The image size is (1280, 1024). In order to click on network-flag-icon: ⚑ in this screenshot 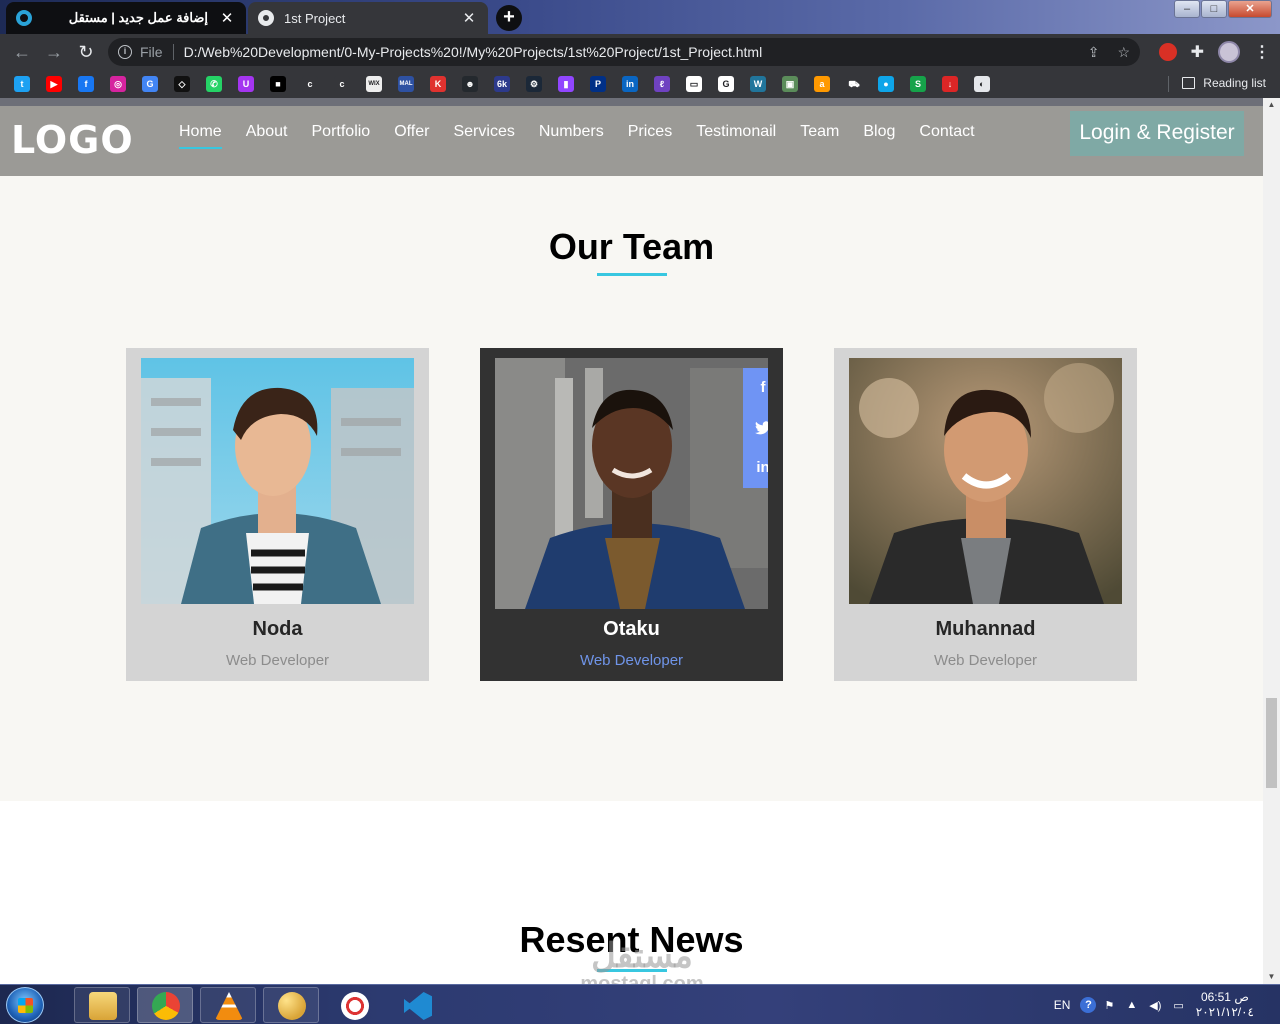, I will do `click(1109, 1005)`.